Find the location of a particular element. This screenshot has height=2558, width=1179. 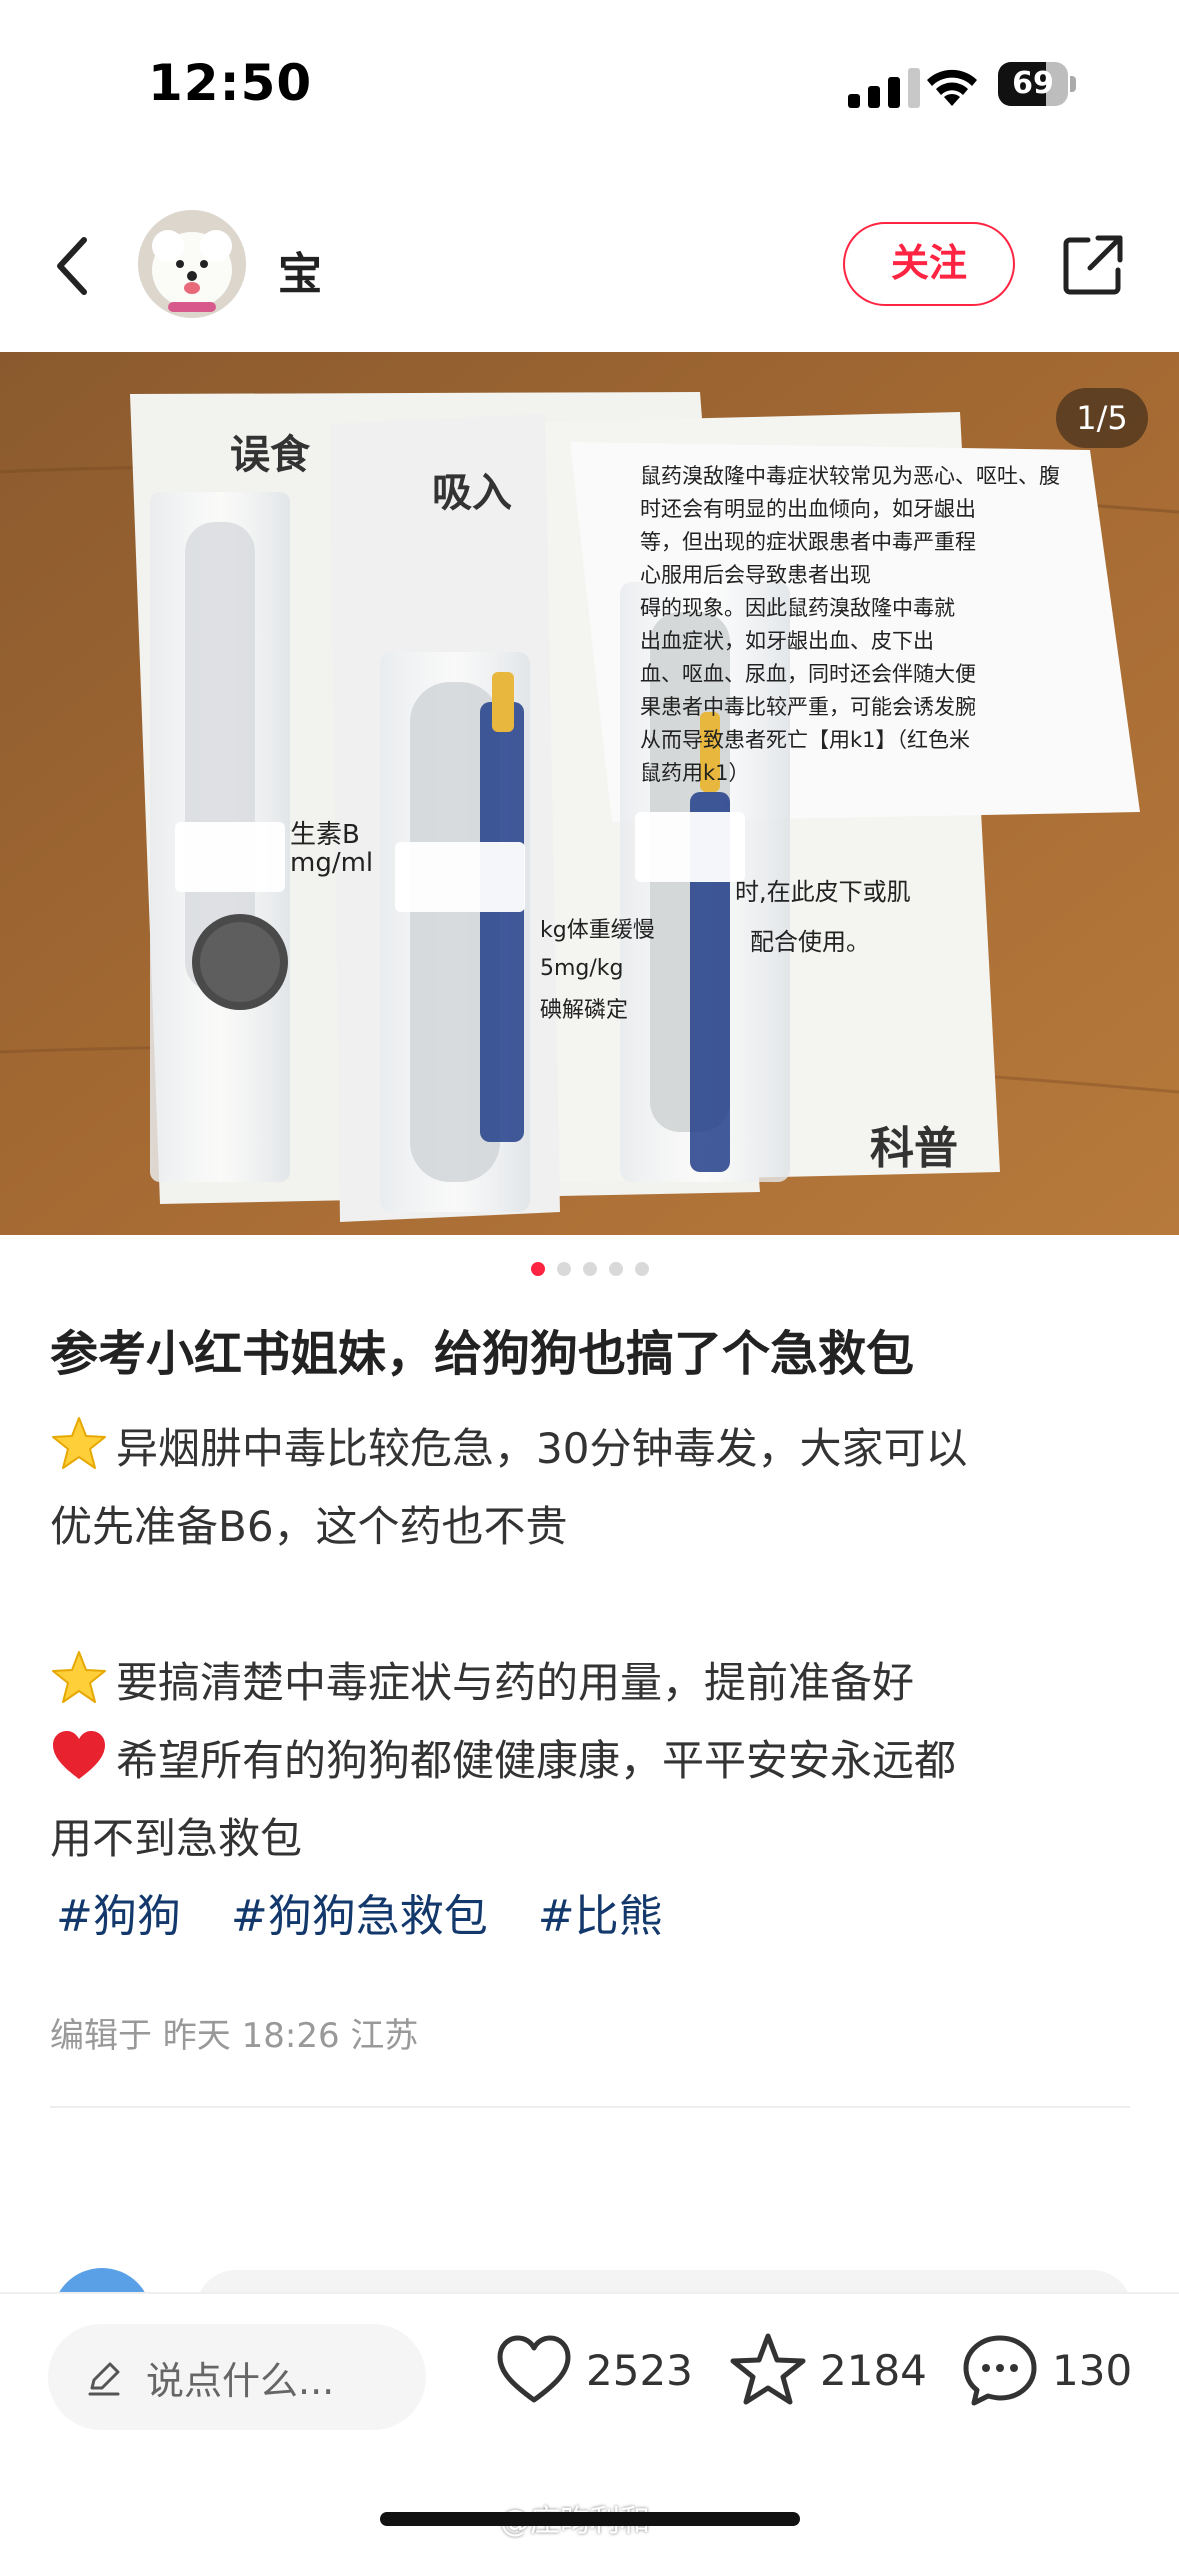

post-tags: #狗狗 #狗狗急救包 #比熊 is located at coordinates (377, 1912).